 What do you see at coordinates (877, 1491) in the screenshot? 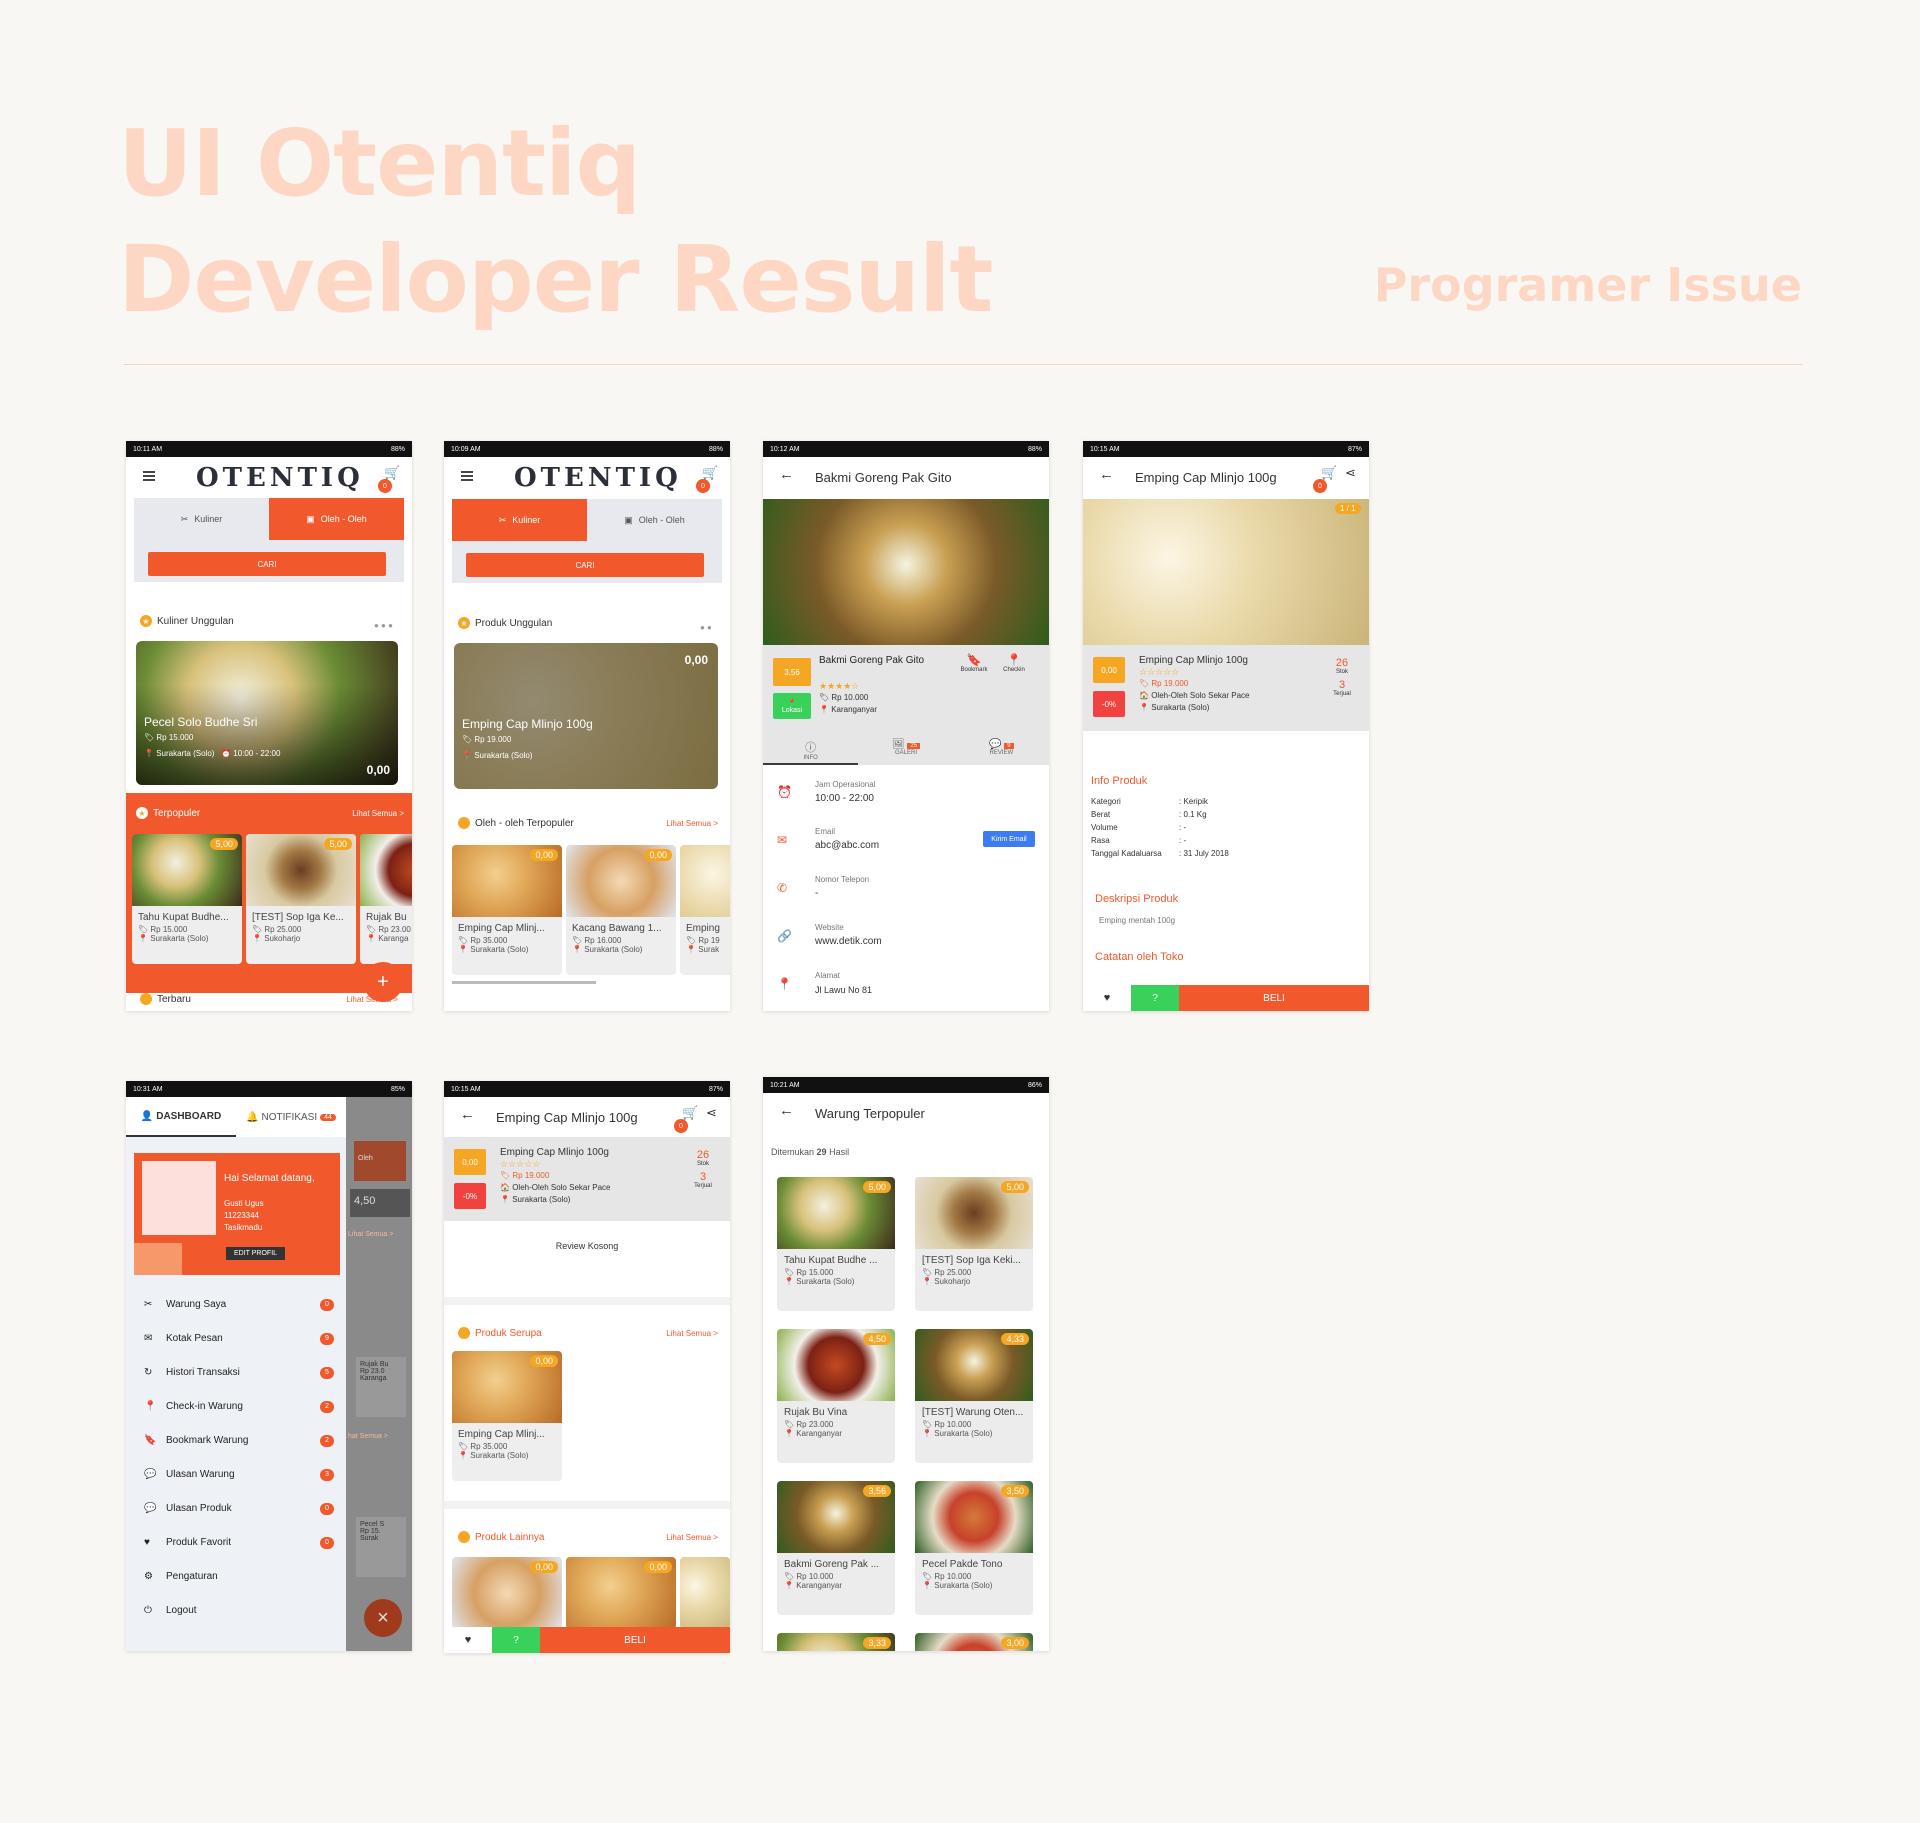
I see `rating-badge: 3,56` at bounding box center [877, 1491].